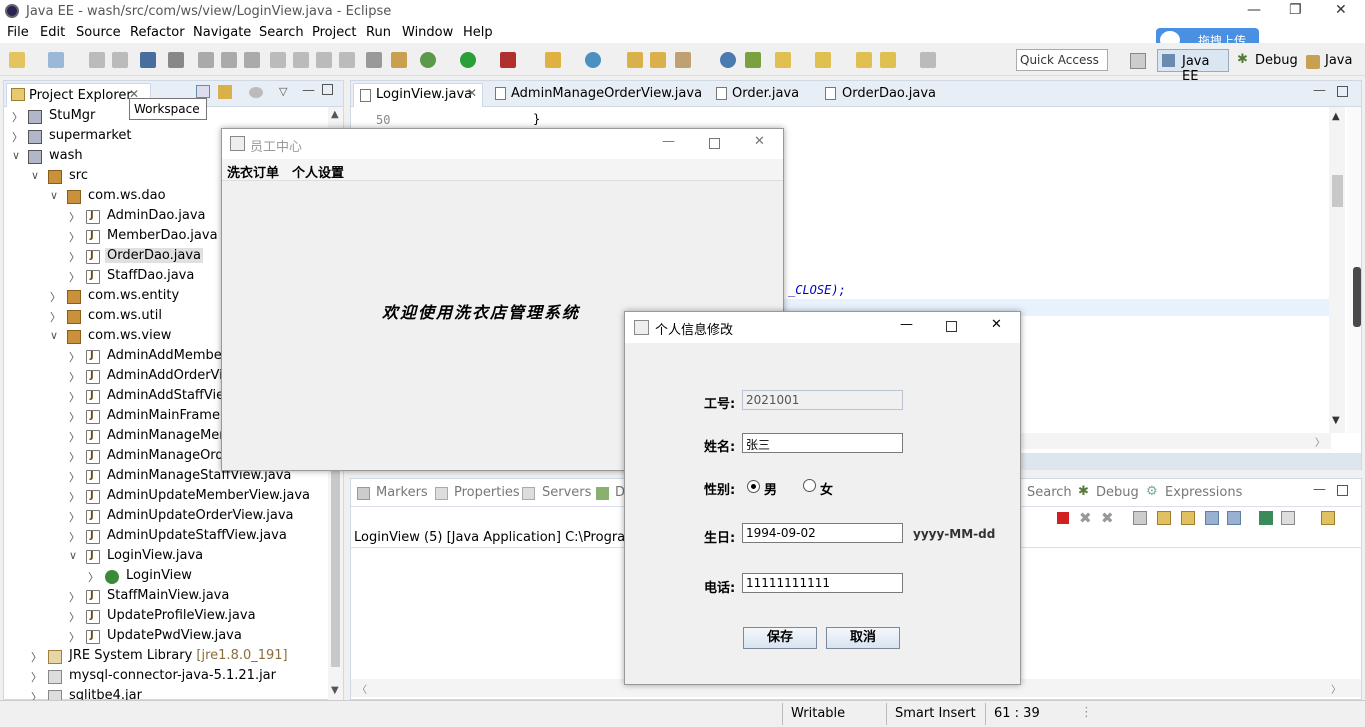  Describe the element at coordinates (635, 60) in the screenshot. I see `open-type-icon` at that location.